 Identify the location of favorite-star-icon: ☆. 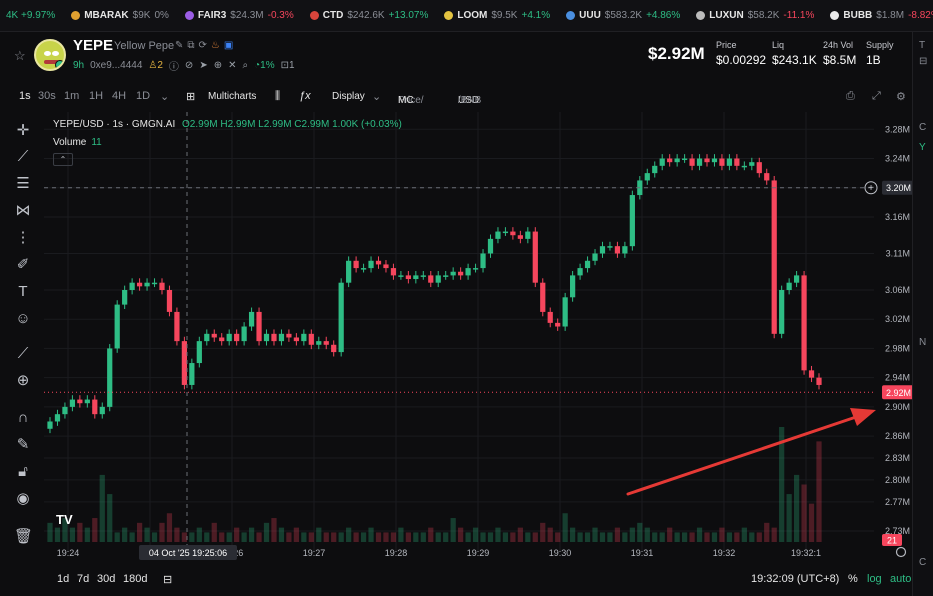
(20, 56).